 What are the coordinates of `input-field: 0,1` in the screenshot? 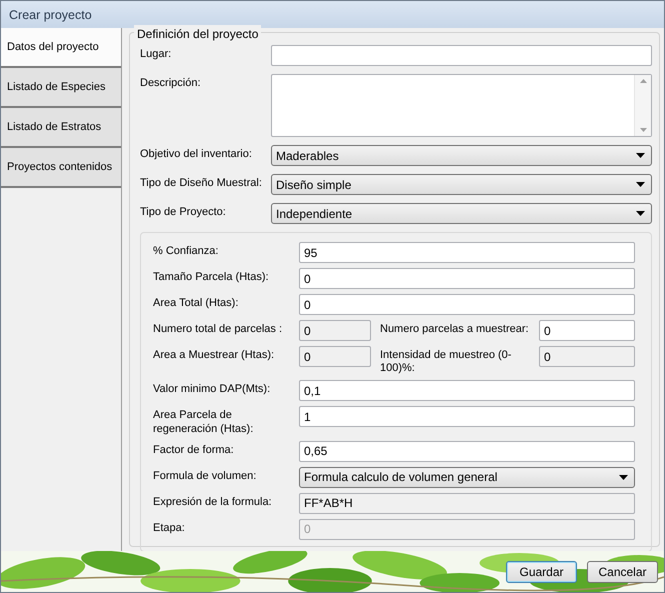 It's located at (467, 391).